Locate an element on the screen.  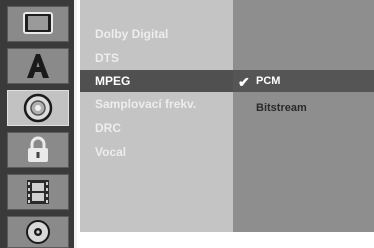
menu-item-vocal: Vocal is located at coordinates (110, 152).